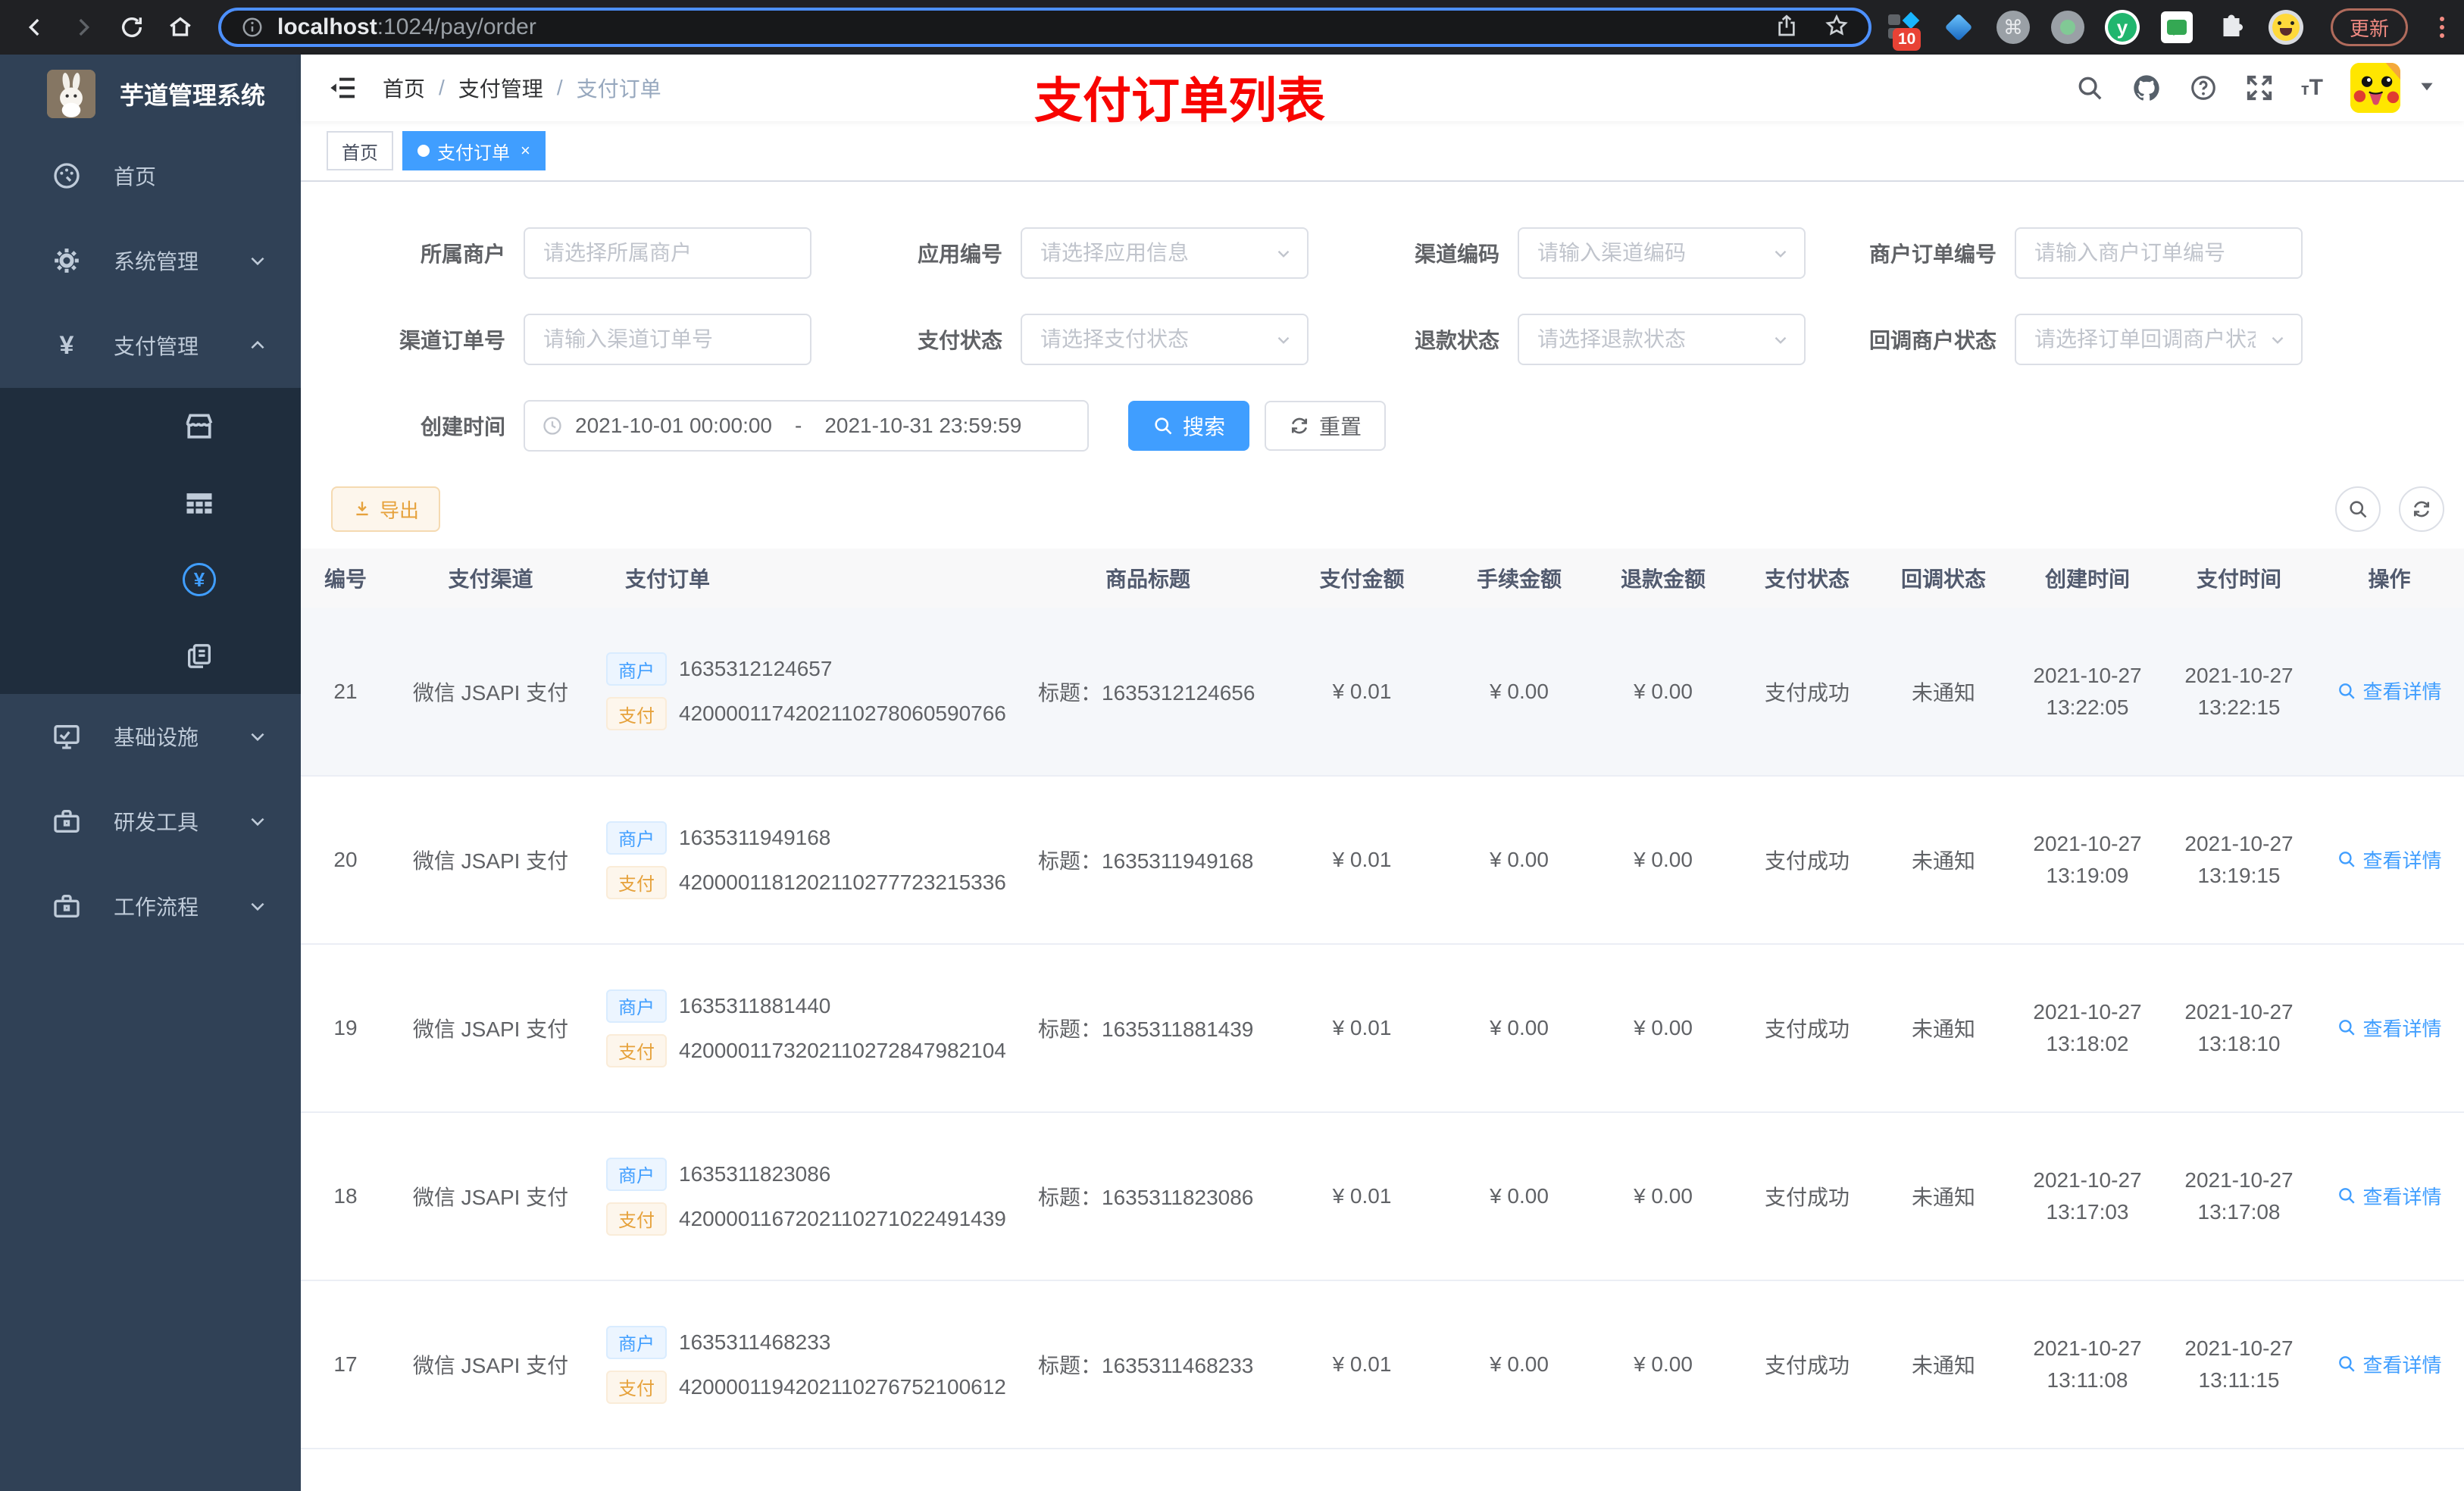 Image resolution: width=2464 pixels, height=1491 pixels. Describe the element at coordinates (1044, 27) in the screenshot. I see `address-bar: localhost:1024/pay/order` at that location.